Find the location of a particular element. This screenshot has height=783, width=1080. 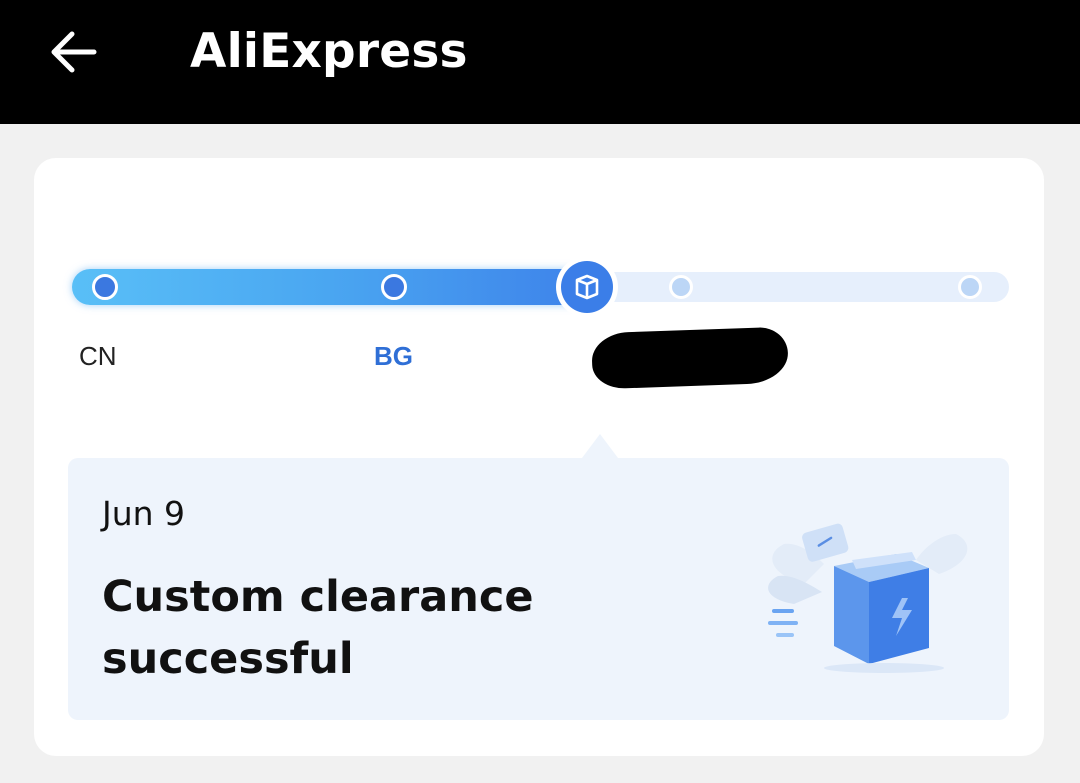

package-icon is located at coordinates (587, 287).